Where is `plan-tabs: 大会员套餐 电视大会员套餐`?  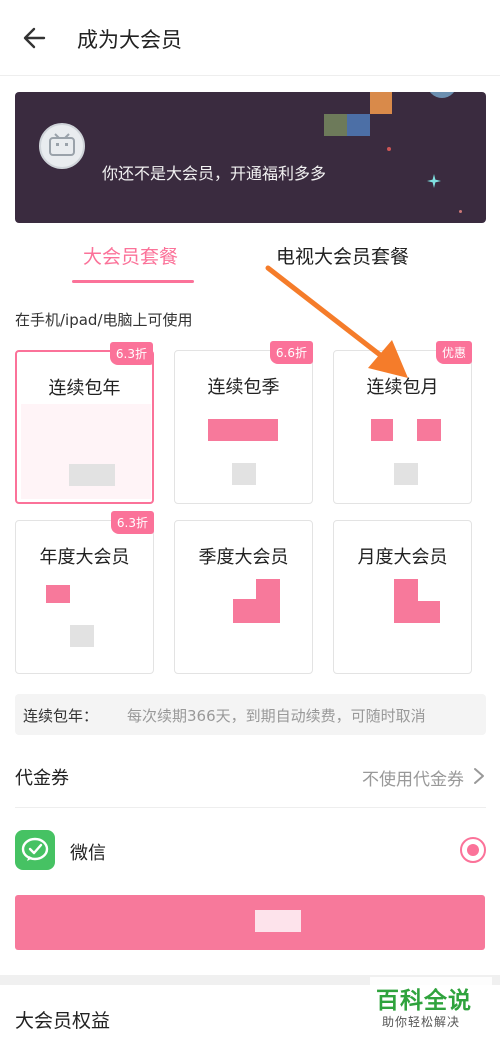
plan-tabs: 大会员套餐 电视大会员套餐 is located at coordinates (250, 263).